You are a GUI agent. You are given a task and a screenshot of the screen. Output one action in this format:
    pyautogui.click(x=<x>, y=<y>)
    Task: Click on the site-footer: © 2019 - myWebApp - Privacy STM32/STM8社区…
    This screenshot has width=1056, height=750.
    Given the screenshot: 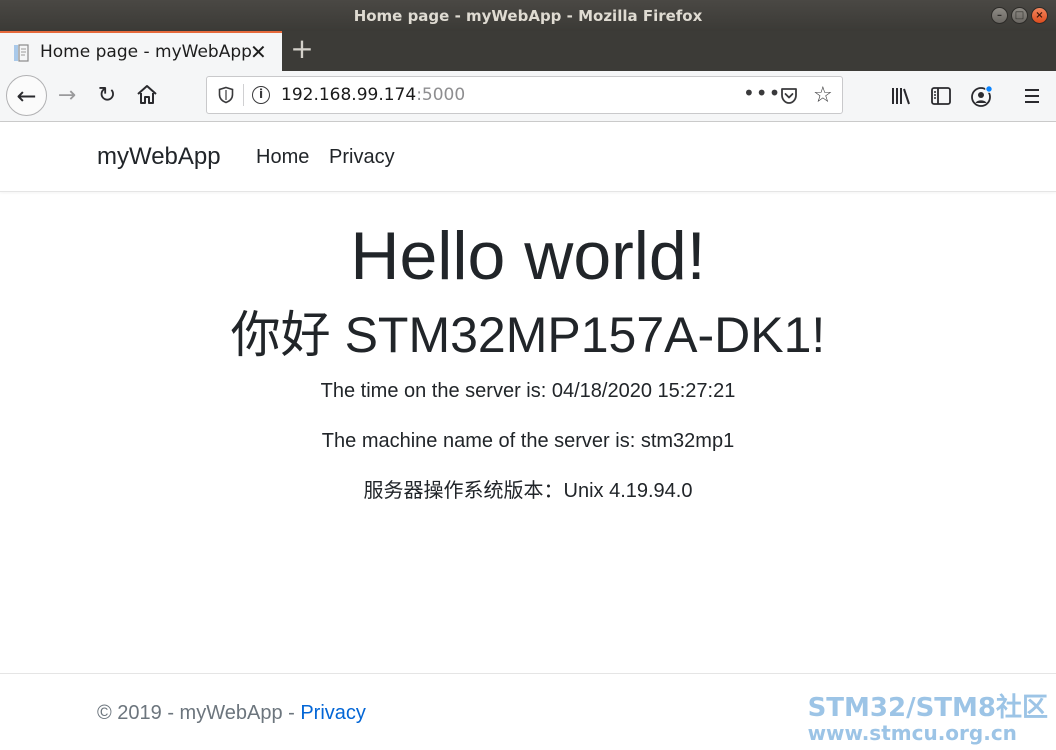 What is the action you would take?
    pyautogui.click(x=528, y=711)
    